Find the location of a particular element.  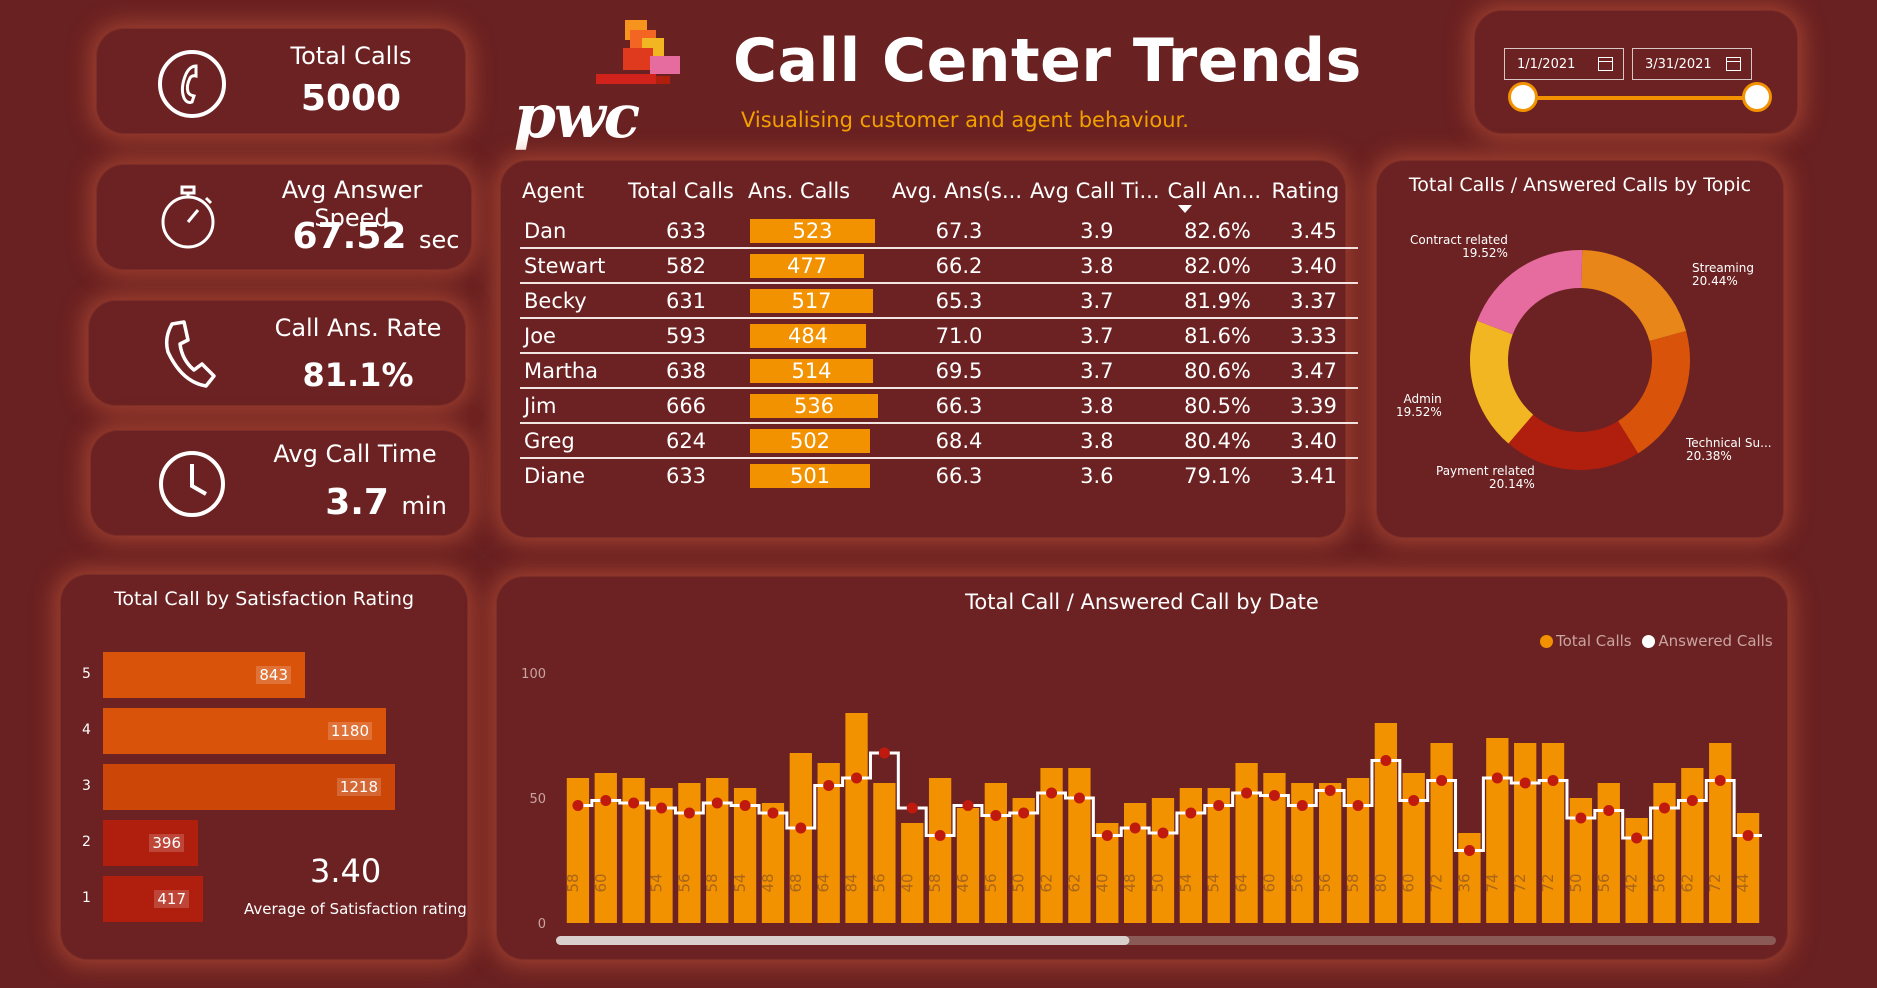

table-row: Becky 631 517 65.3 3.7 81.9% 3.37 is located at coordinates (939, 301).